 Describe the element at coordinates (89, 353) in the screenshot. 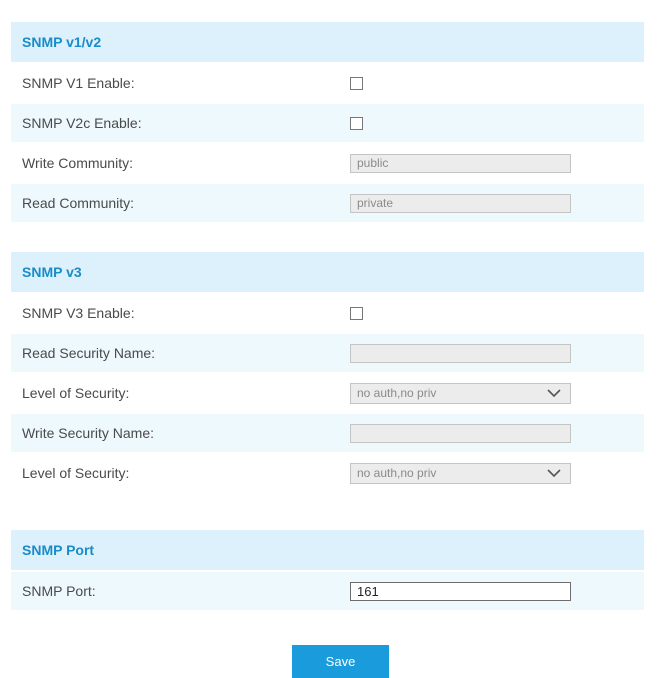

I see `read-security-name-label: Read Security Name:` at that location.